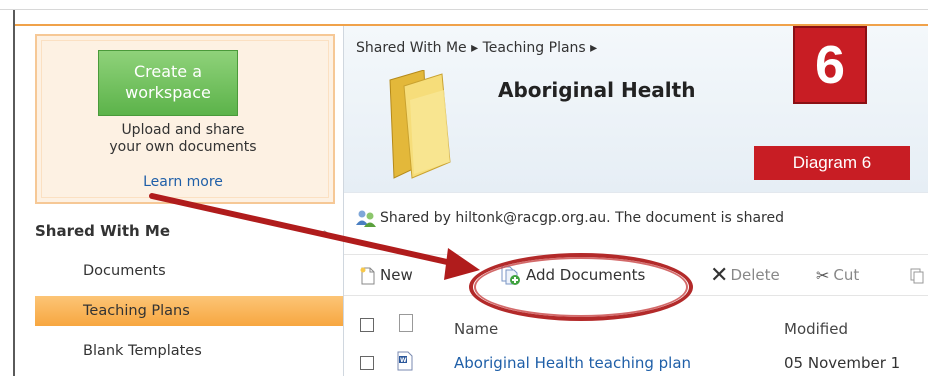 The image size is (928, 376). I want to click on breadcrumb: Shared With Me ▸ Teaching Plans ▸, so click(476, 48).